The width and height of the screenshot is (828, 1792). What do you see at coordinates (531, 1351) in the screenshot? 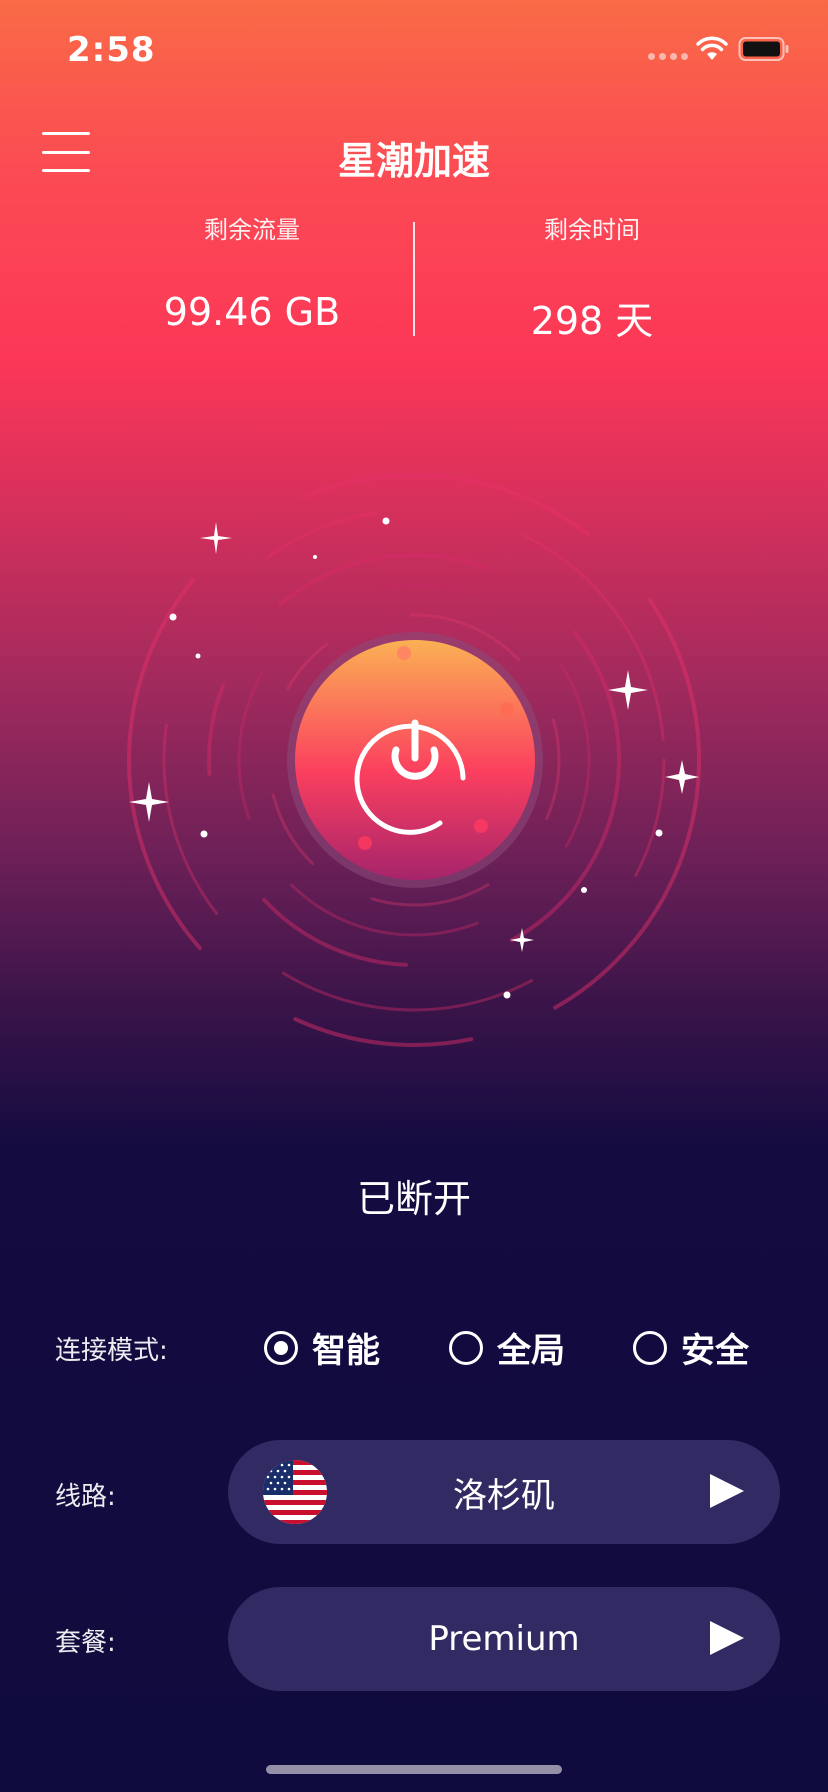
I see `mode-option-label: 全局` at bounding box center [531, 1351].